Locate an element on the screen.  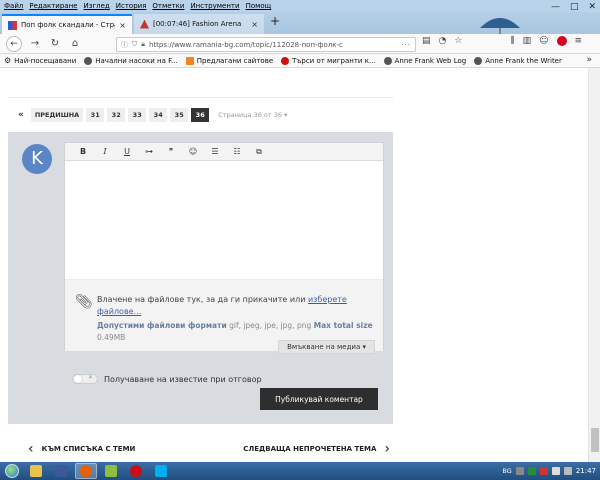
chevron-right-icon: › is located at coordinates (387, 449).